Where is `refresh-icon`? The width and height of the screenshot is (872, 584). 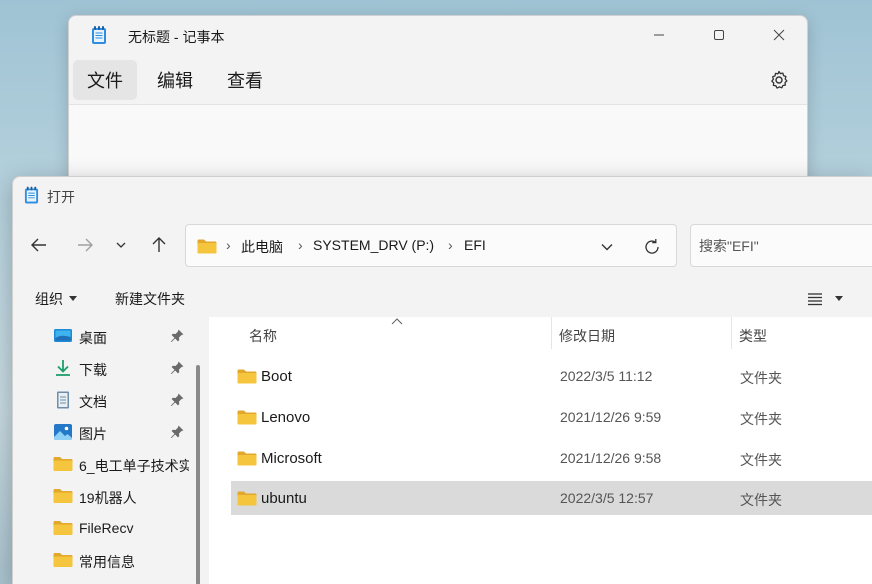
refresh-icon is located at coordinates (652, 246).